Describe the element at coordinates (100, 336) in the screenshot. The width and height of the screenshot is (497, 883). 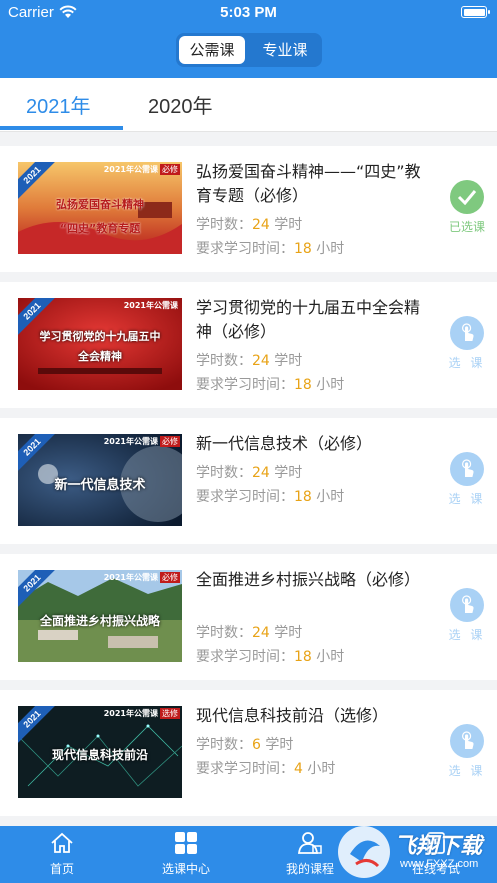
I see `thumb-title: 学习贯彻党的十九届五中` at that location.